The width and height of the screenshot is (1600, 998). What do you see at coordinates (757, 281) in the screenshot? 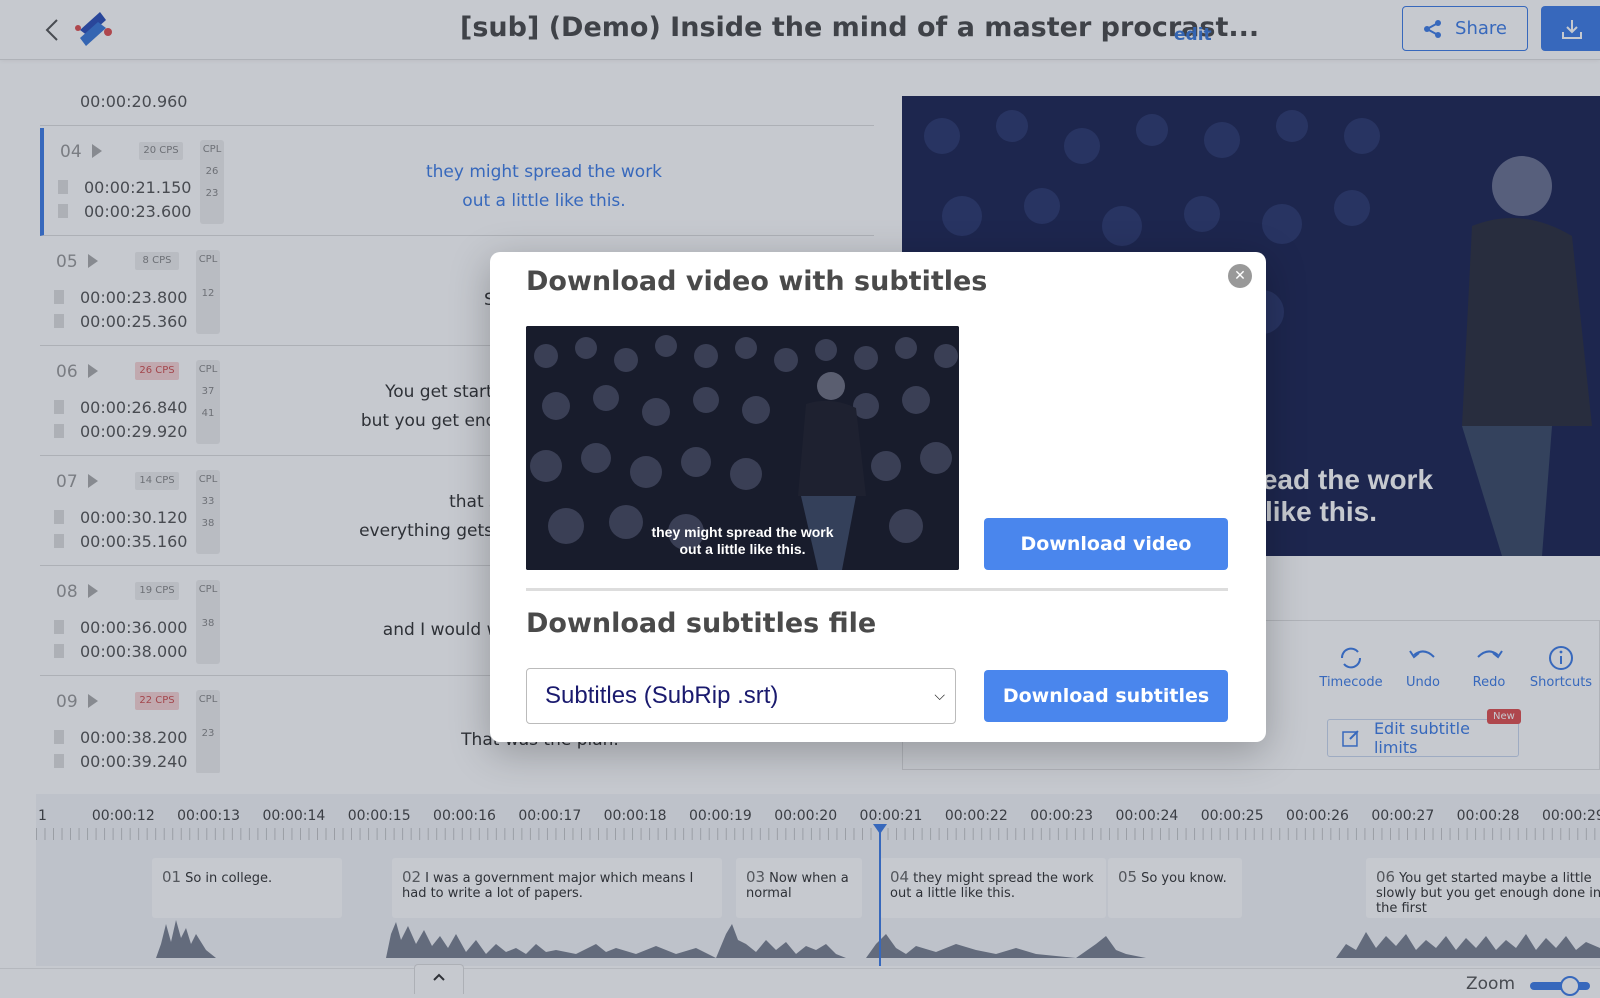
I see `modal-title-video: Download video with subtitles` at bounding box center [757, 281].